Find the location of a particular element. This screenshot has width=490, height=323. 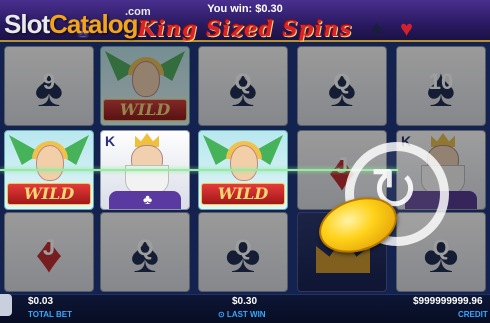

reel-symbol-wild: WILD is located at coordinates (145, 86).